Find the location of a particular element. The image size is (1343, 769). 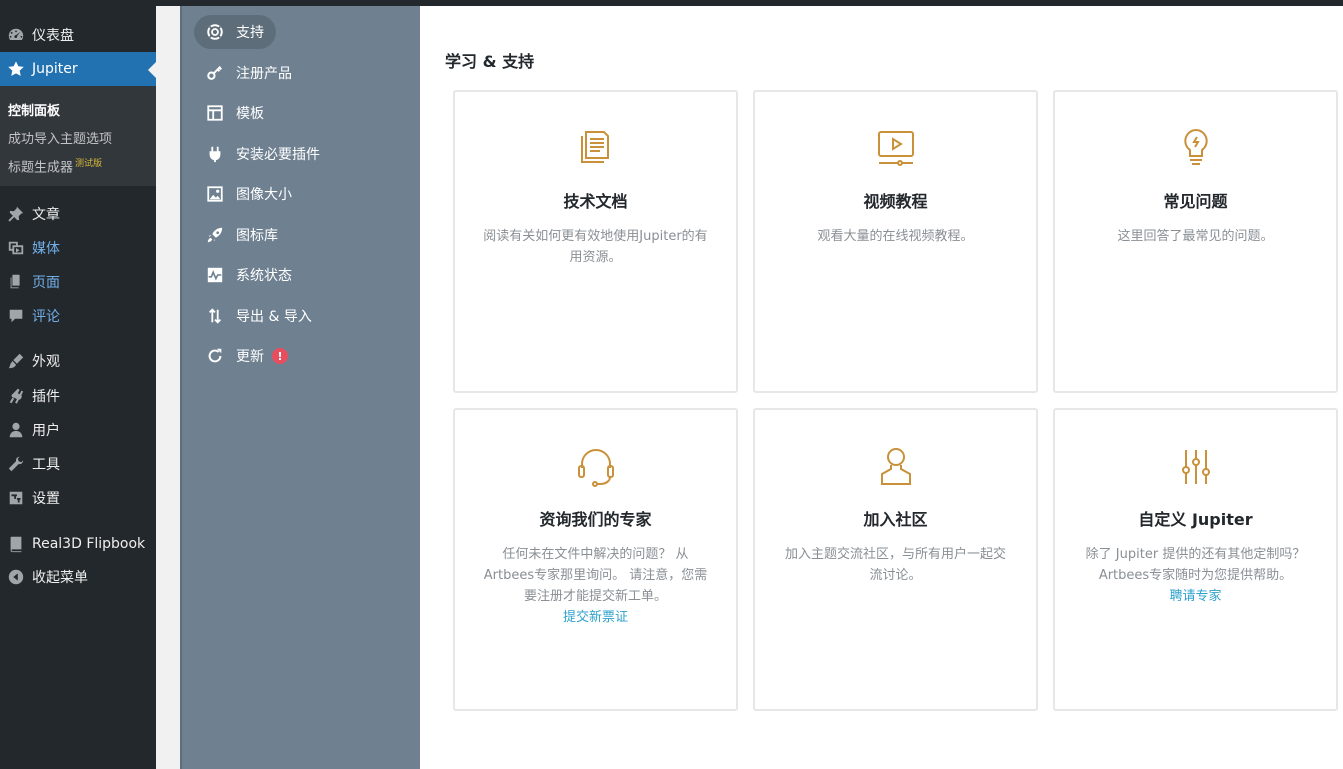

jp-nav-templates-label: 模板 is located at coordinates (250, 114).